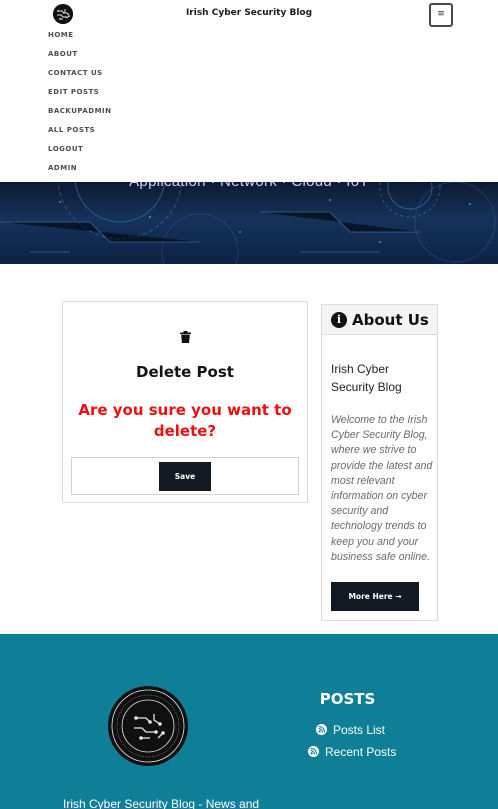 Image resolution: width=498 pixels, height=809 pixels. I want to click on menu-toggle-button: ≡, so click(441, 15).